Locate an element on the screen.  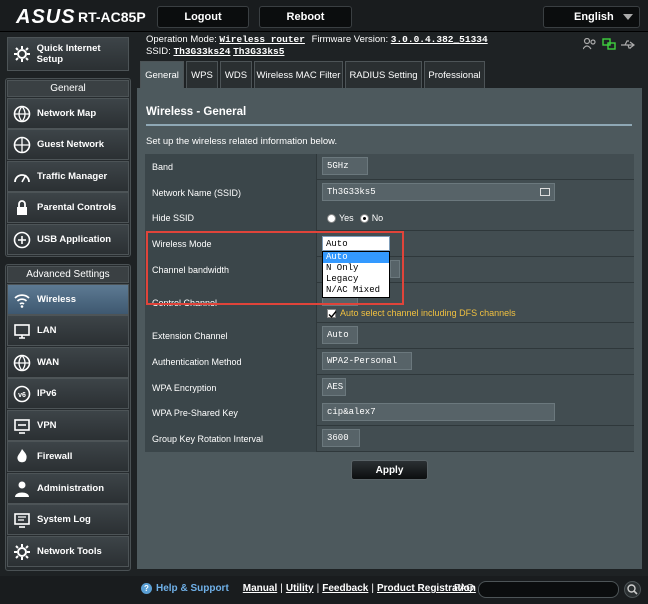
extension-channel-label: Extension Channel is located at coordinates (231, 336).